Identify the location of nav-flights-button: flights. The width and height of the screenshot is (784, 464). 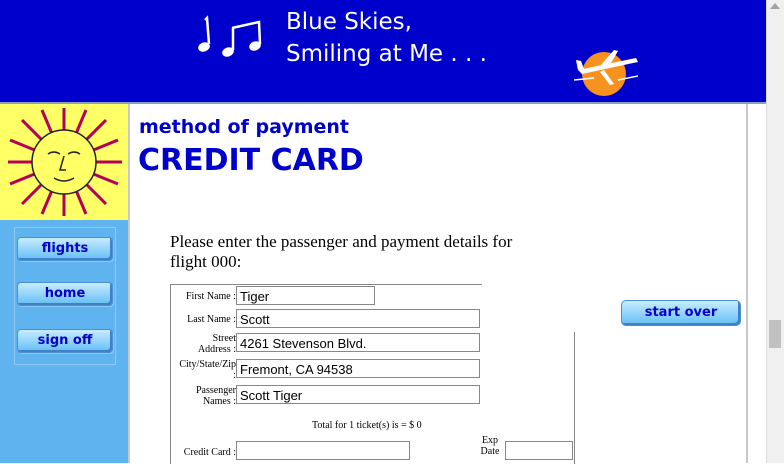
(65, 249).